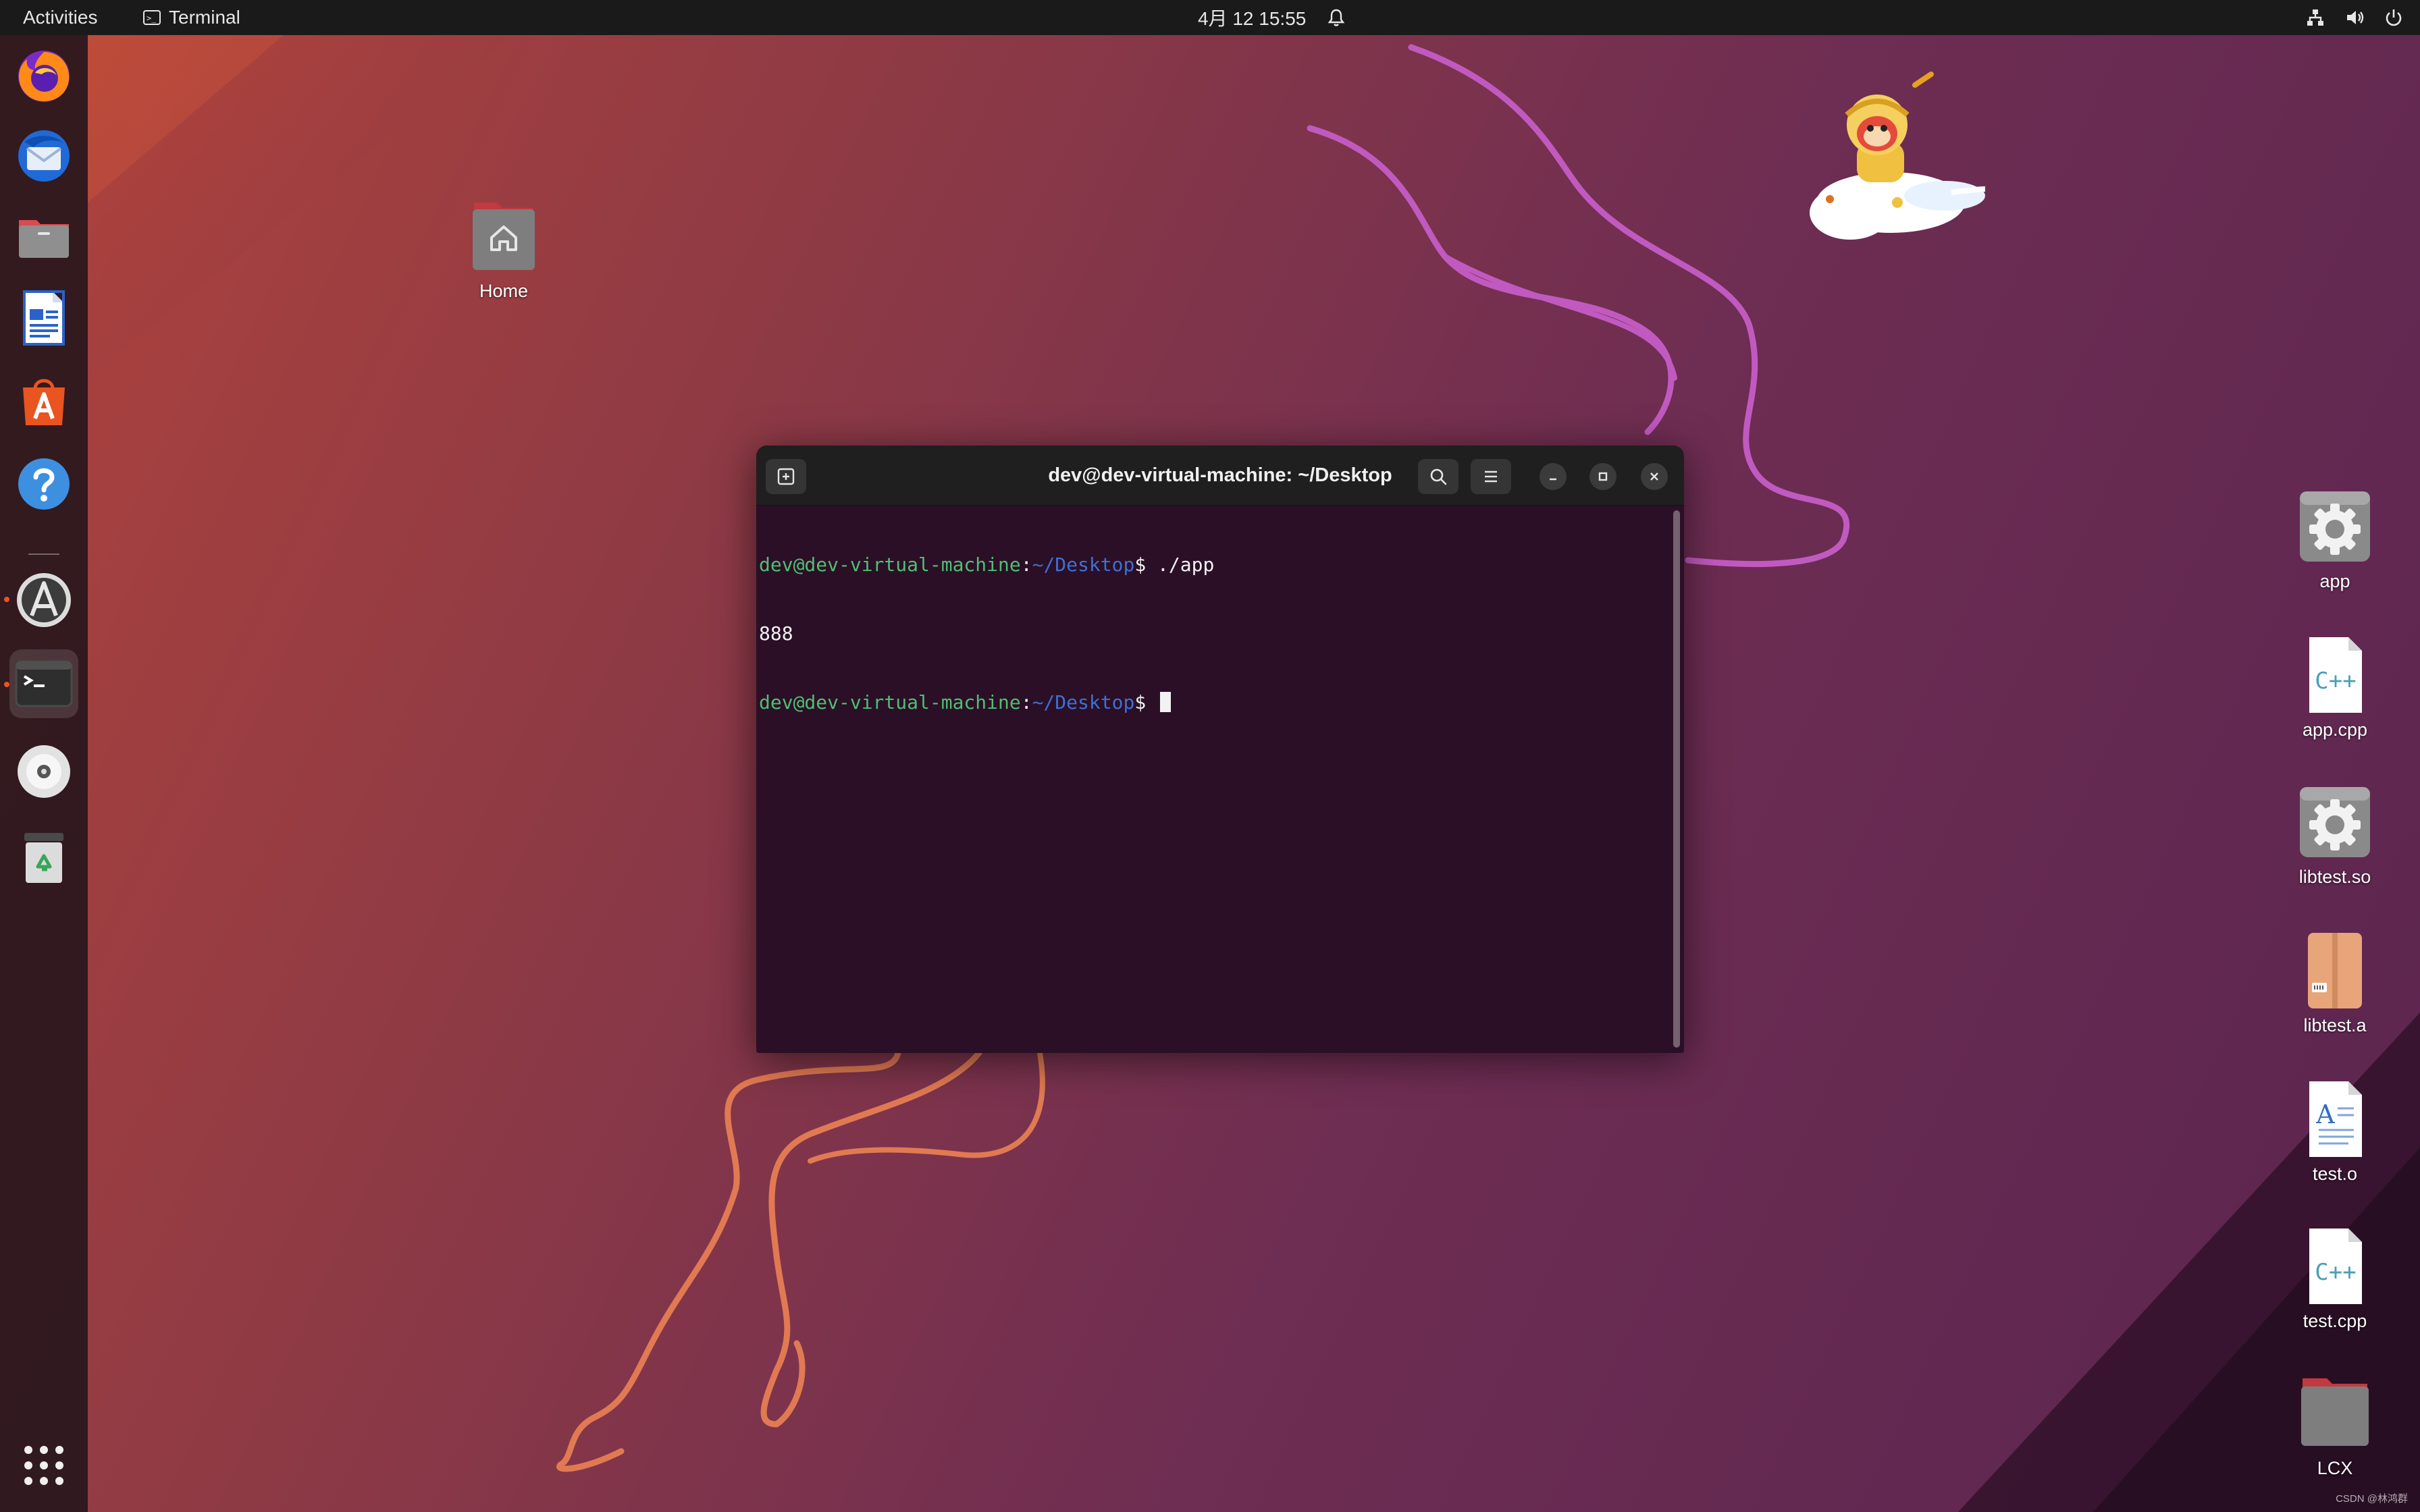  I want to click on desktop-icon-test-cpp: C++ test.cpp, so click(2335, 1279).